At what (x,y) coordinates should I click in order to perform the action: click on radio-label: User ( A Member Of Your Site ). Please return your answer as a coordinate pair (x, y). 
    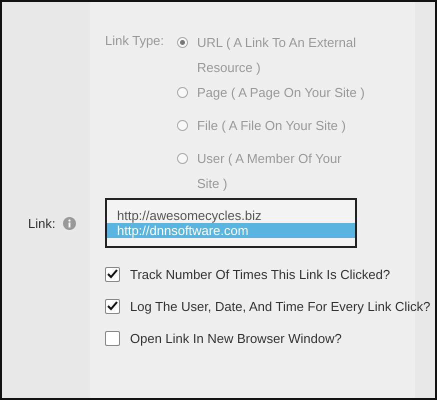
    Looking at the image, I should click on (270, 171).